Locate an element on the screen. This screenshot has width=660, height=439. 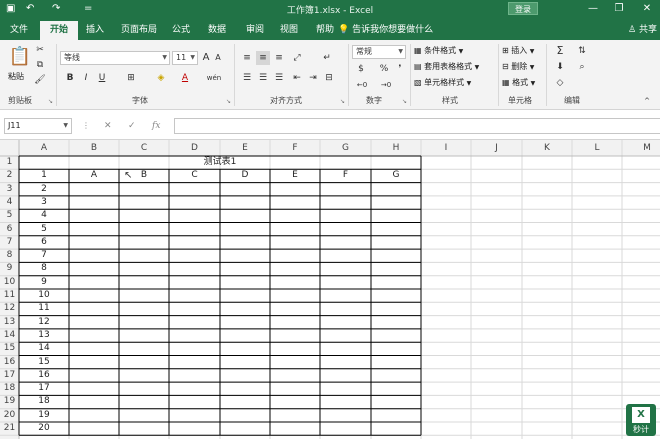
clear-icon: ◇ is located at coordinates (560, 83).